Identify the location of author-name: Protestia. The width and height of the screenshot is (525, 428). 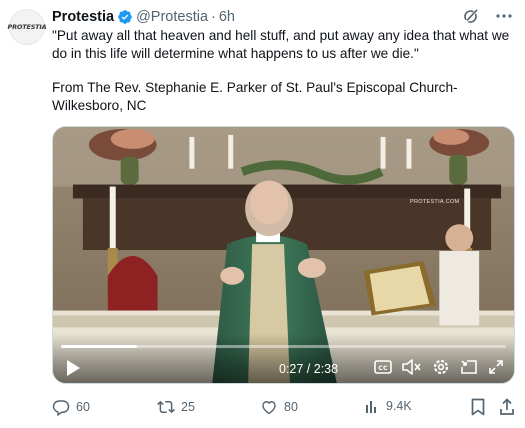
(83, 17).